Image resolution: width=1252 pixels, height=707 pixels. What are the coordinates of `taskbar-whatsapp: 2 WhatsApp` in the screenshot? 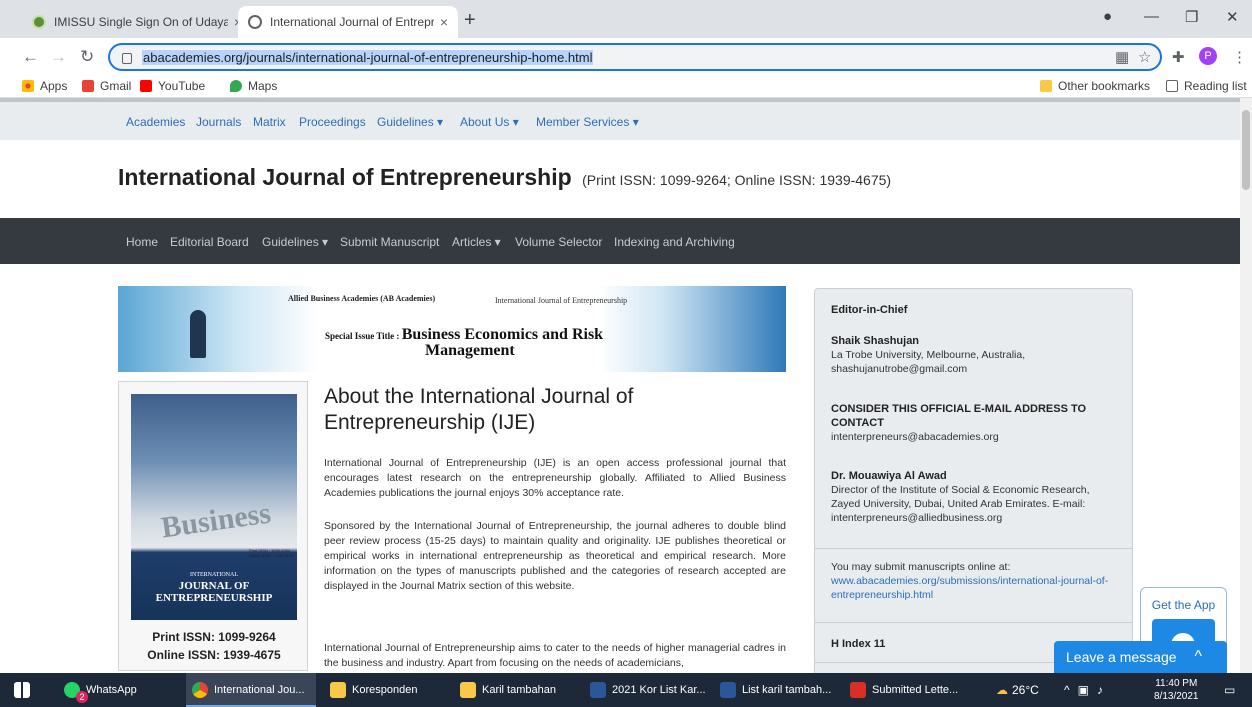 It's located at (120, 690).